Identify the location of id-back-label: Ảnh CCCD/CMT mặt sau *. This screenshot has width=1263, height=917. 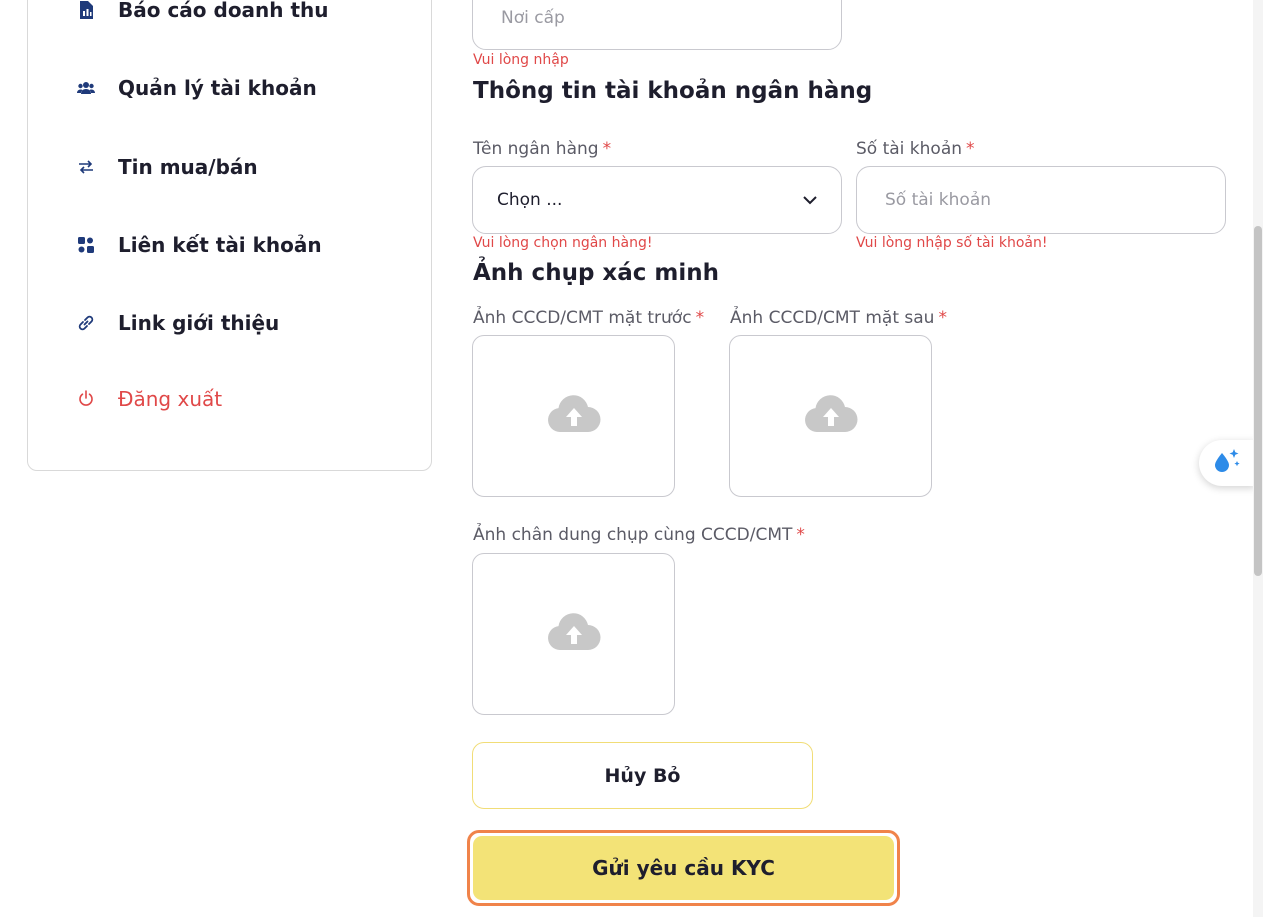
(838, 318).